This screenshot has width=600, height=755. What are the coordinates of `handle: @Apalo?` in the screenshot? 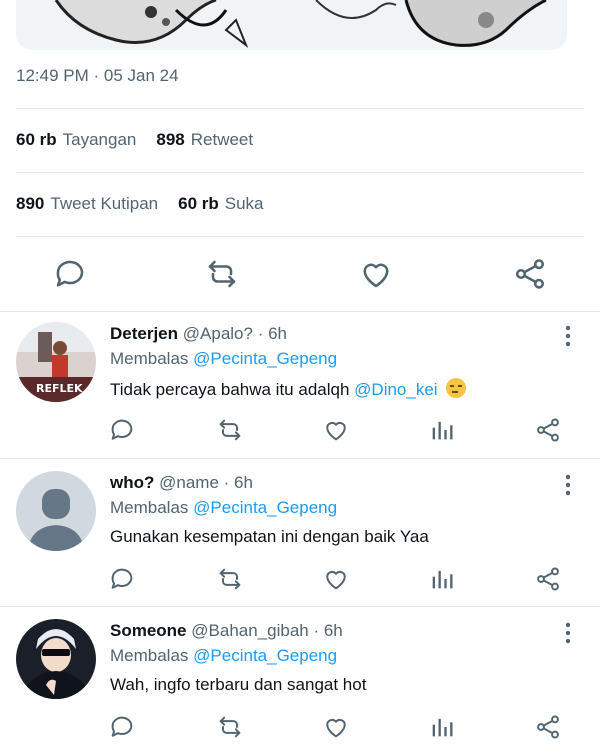 It's located at (218, 333).